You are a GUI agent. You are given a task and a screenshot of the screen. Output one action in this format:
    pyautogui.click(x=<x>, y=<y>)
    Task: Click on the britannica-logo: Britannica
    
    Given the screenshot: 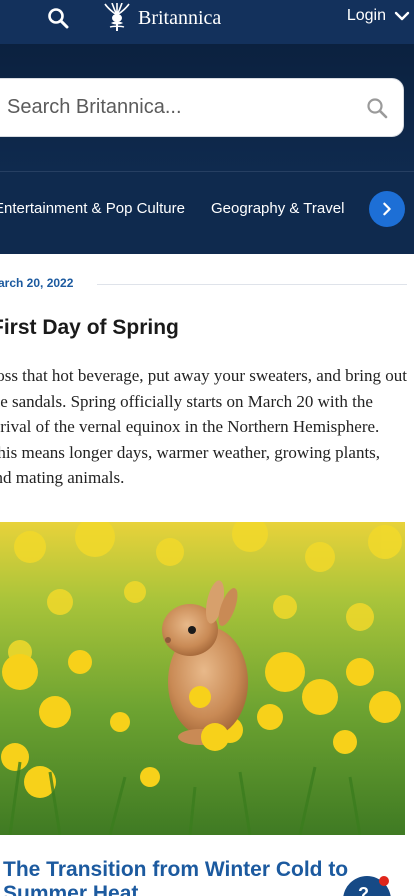 What is the action you would take?
    pyautogui.click(x=160, y=18)
    